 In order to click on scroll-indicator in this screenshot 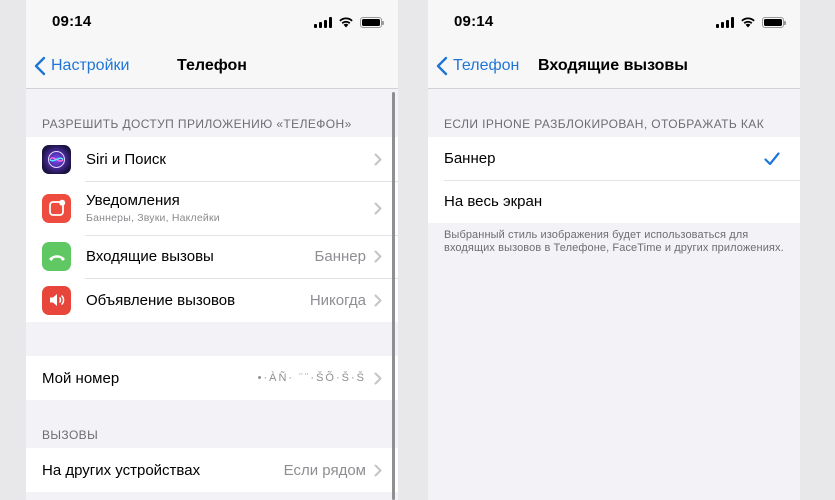, I will do `click(393, 296)`.